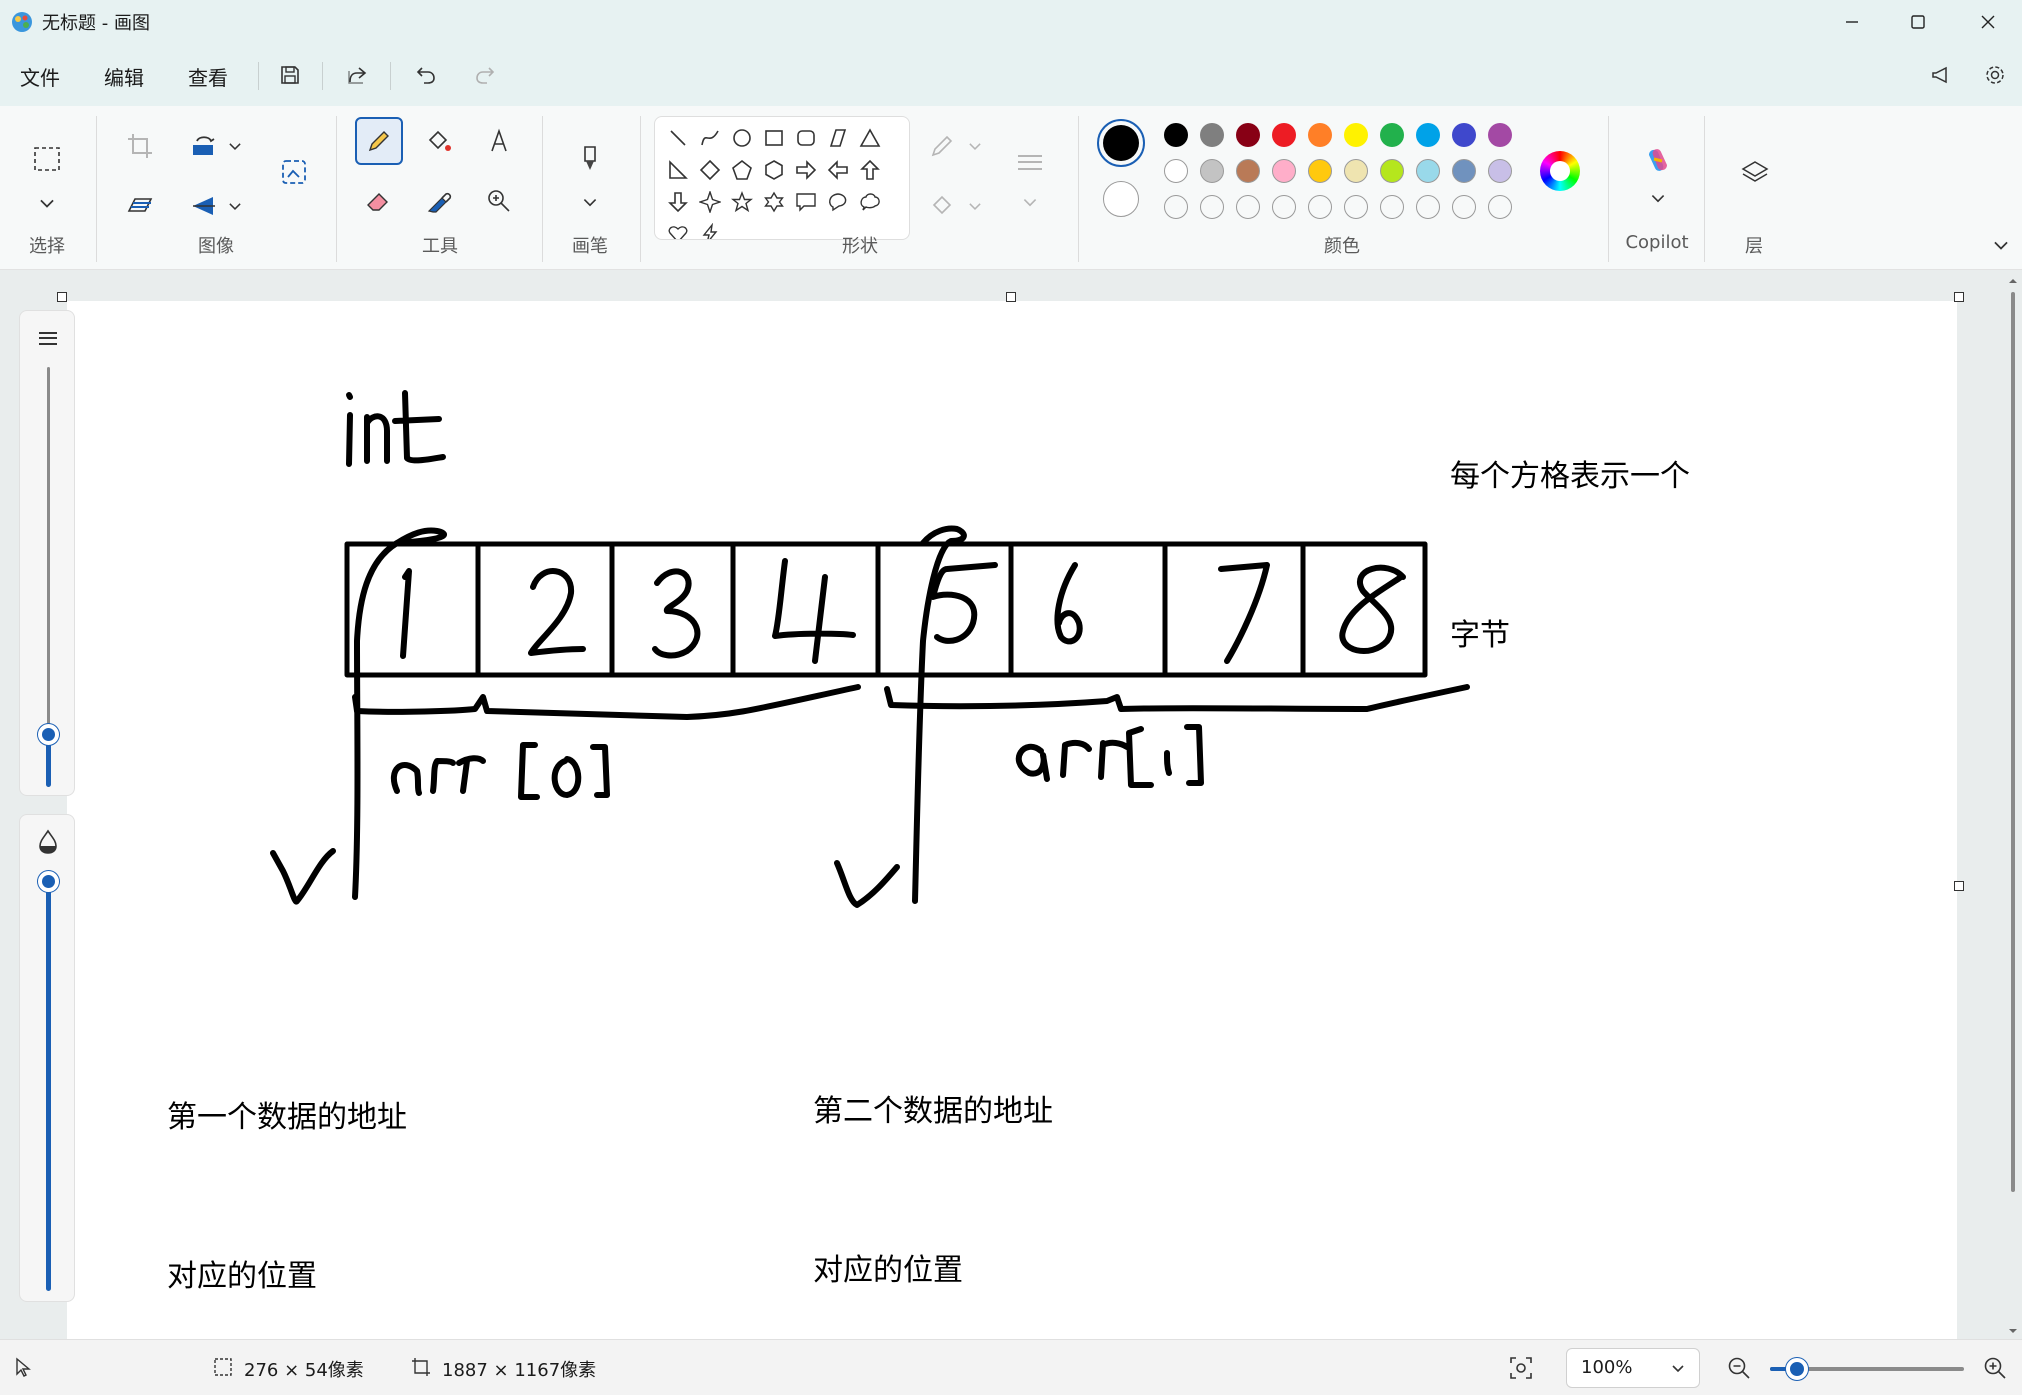 This screenshot has height=1395, width=2022. I want to click on scroll-thumb, so click(2013, 742).